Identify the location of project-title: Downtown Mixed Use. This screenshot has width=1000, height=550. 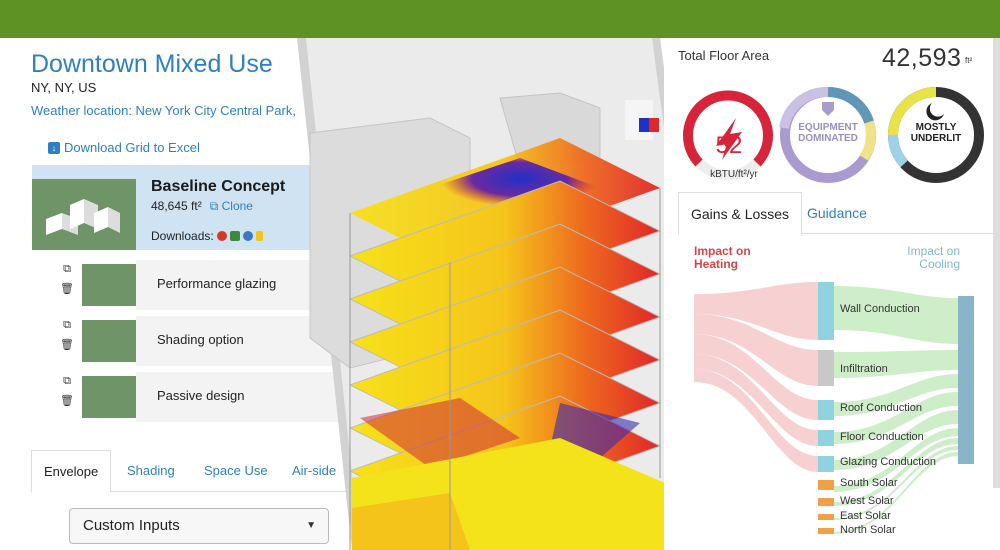
(152, 64).